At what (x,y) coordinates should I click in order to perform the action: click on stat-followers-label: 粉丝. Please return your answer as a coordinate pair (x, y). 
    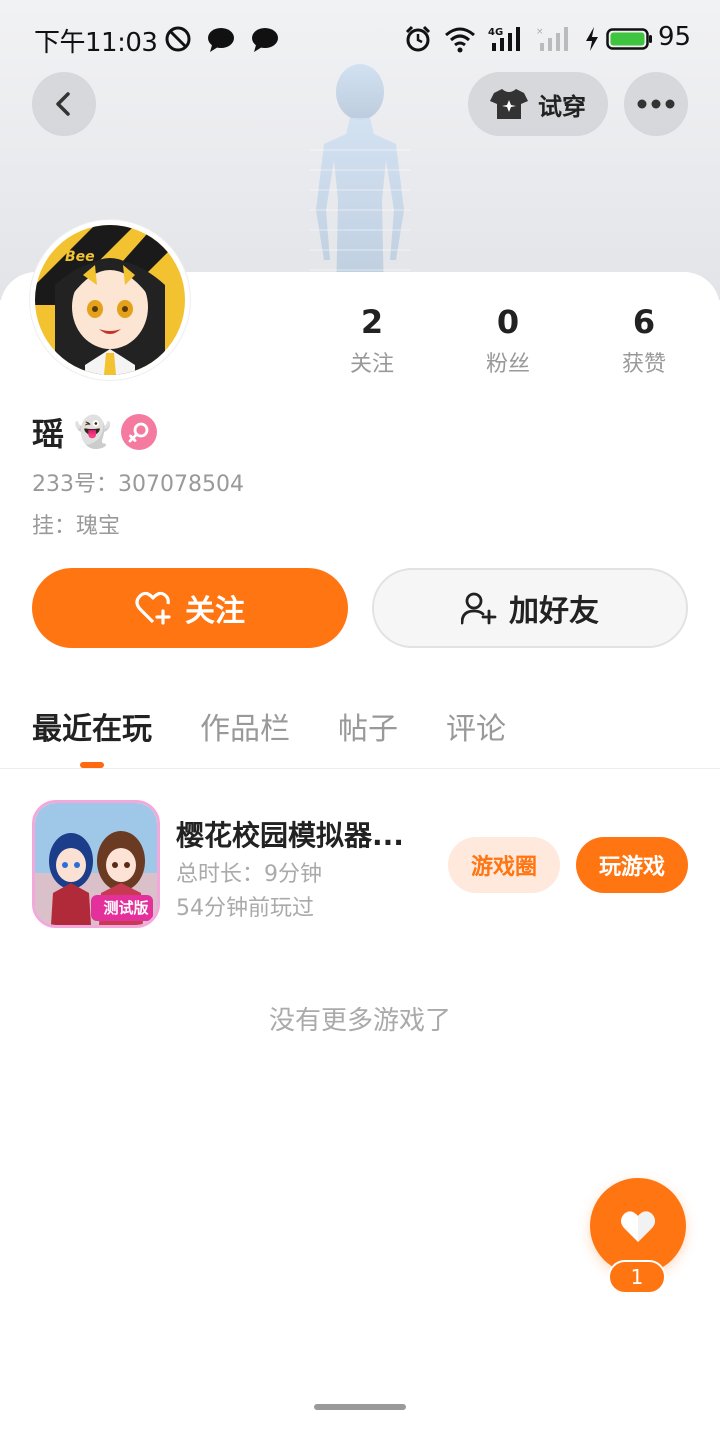
    Looking at the image, I should click on (507, 364).